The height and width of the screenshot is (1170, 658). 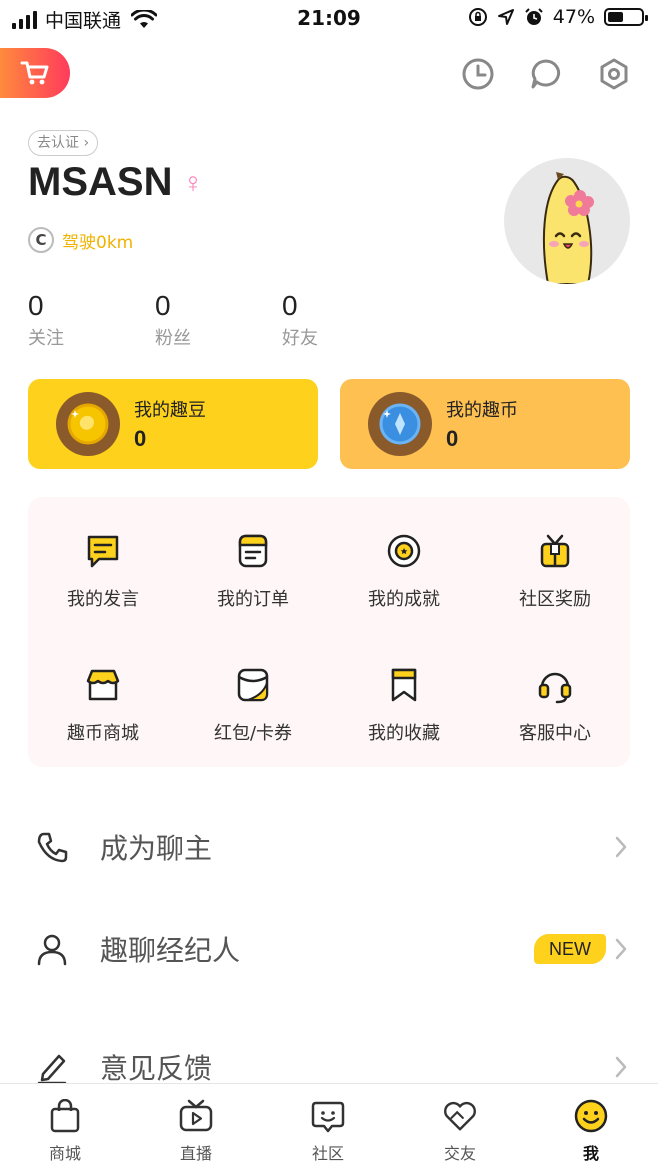 I want to click on phone-icon, so click(x=52, y=847).